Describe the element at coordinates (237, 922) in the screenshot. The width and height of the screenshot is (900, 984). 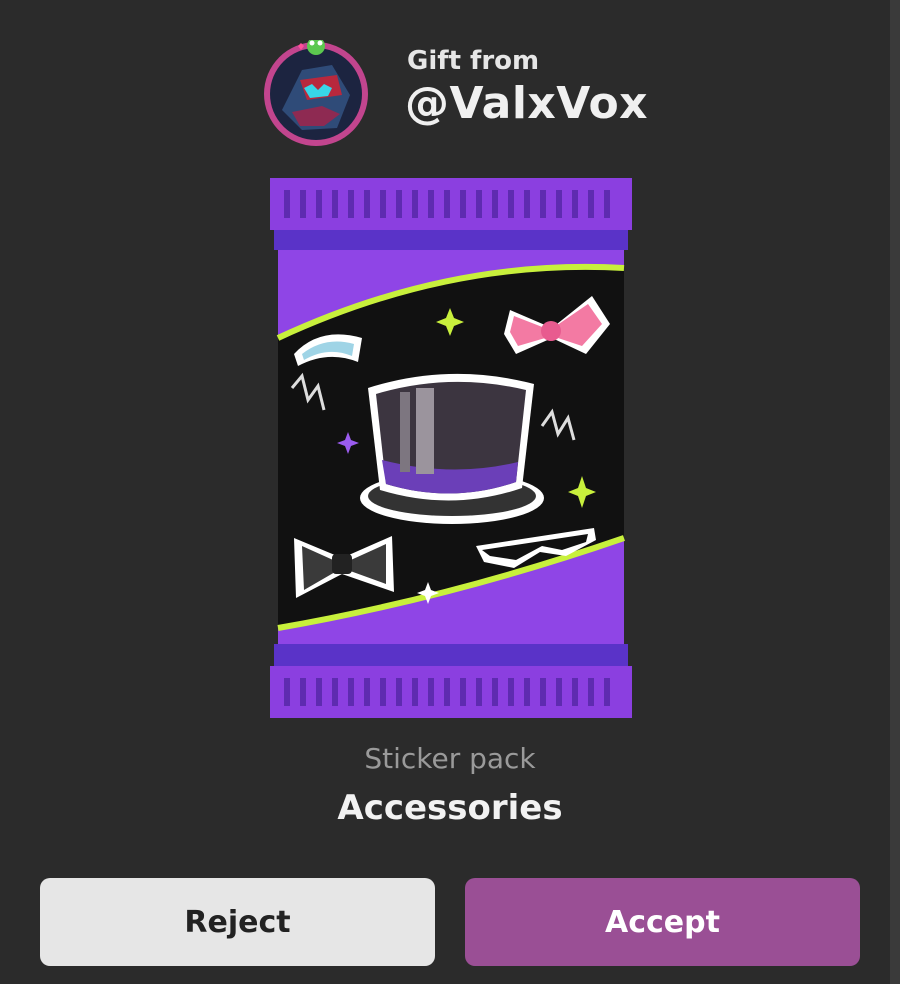
I see `reject-button: Reject` at that location.